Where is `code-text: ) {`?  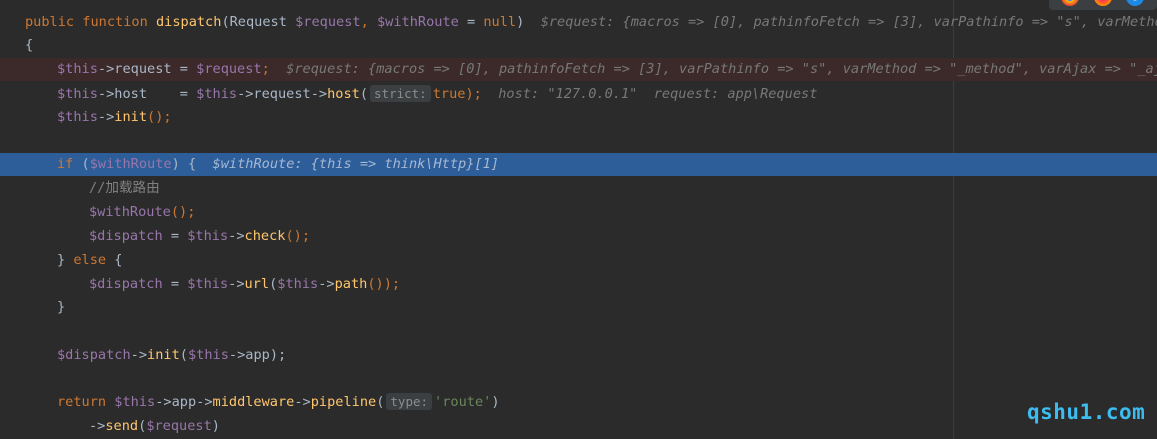
code-text: ) { is located at coordinates (184, 164).